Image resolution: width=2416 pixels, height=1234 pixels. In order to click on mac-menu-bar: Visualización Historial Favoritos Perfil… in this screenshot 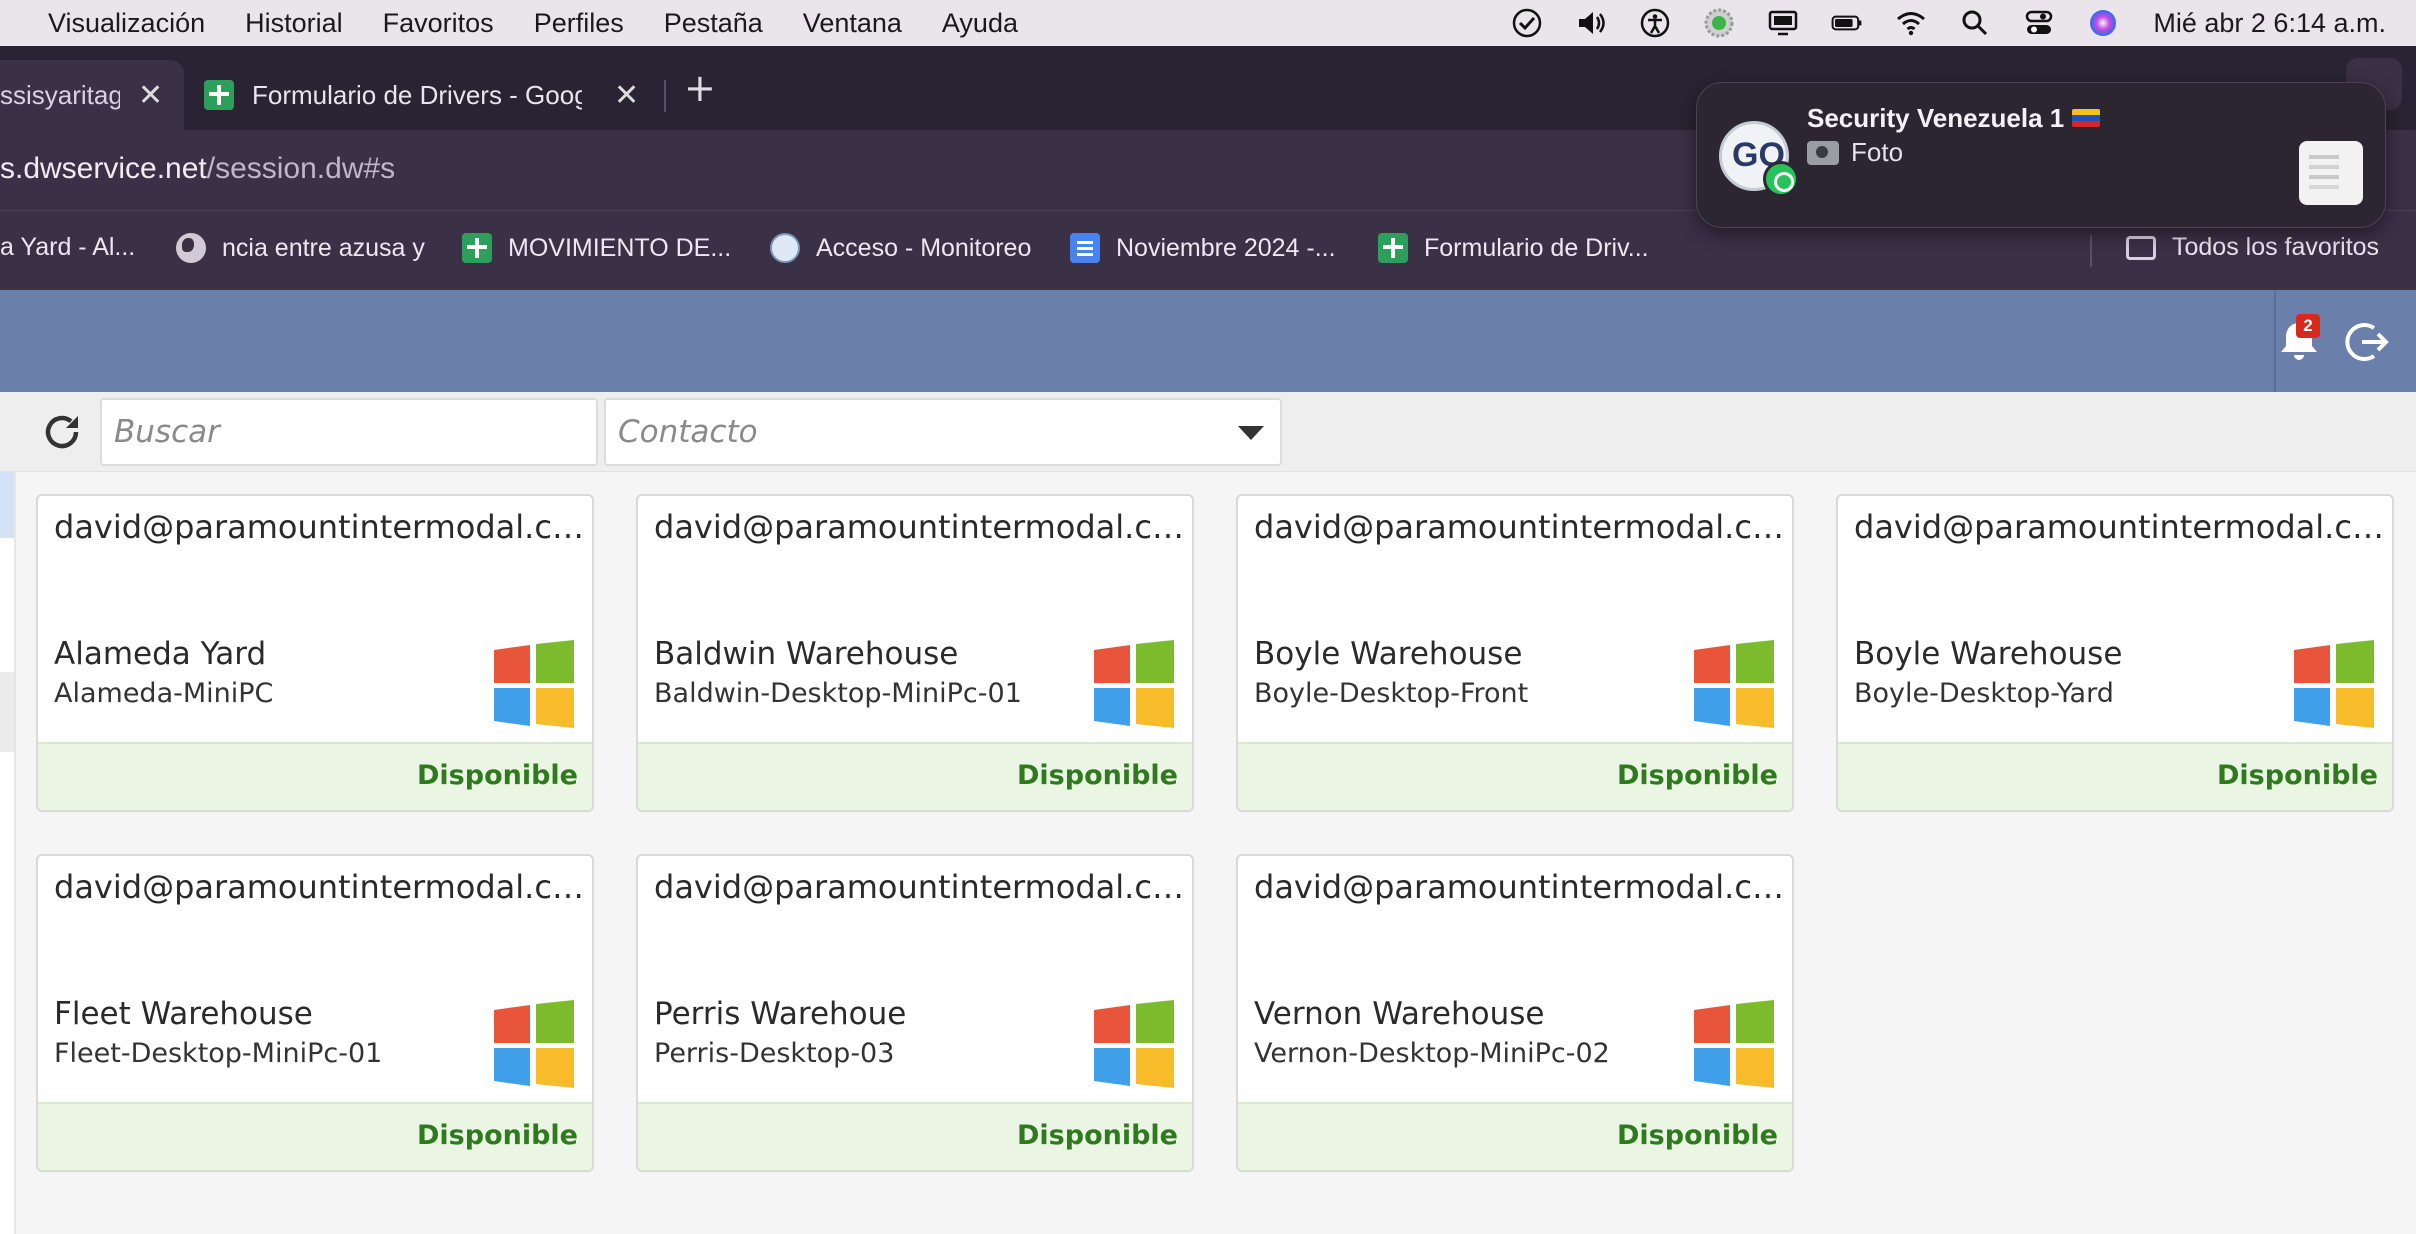, I will do `click(1208, 23)`.